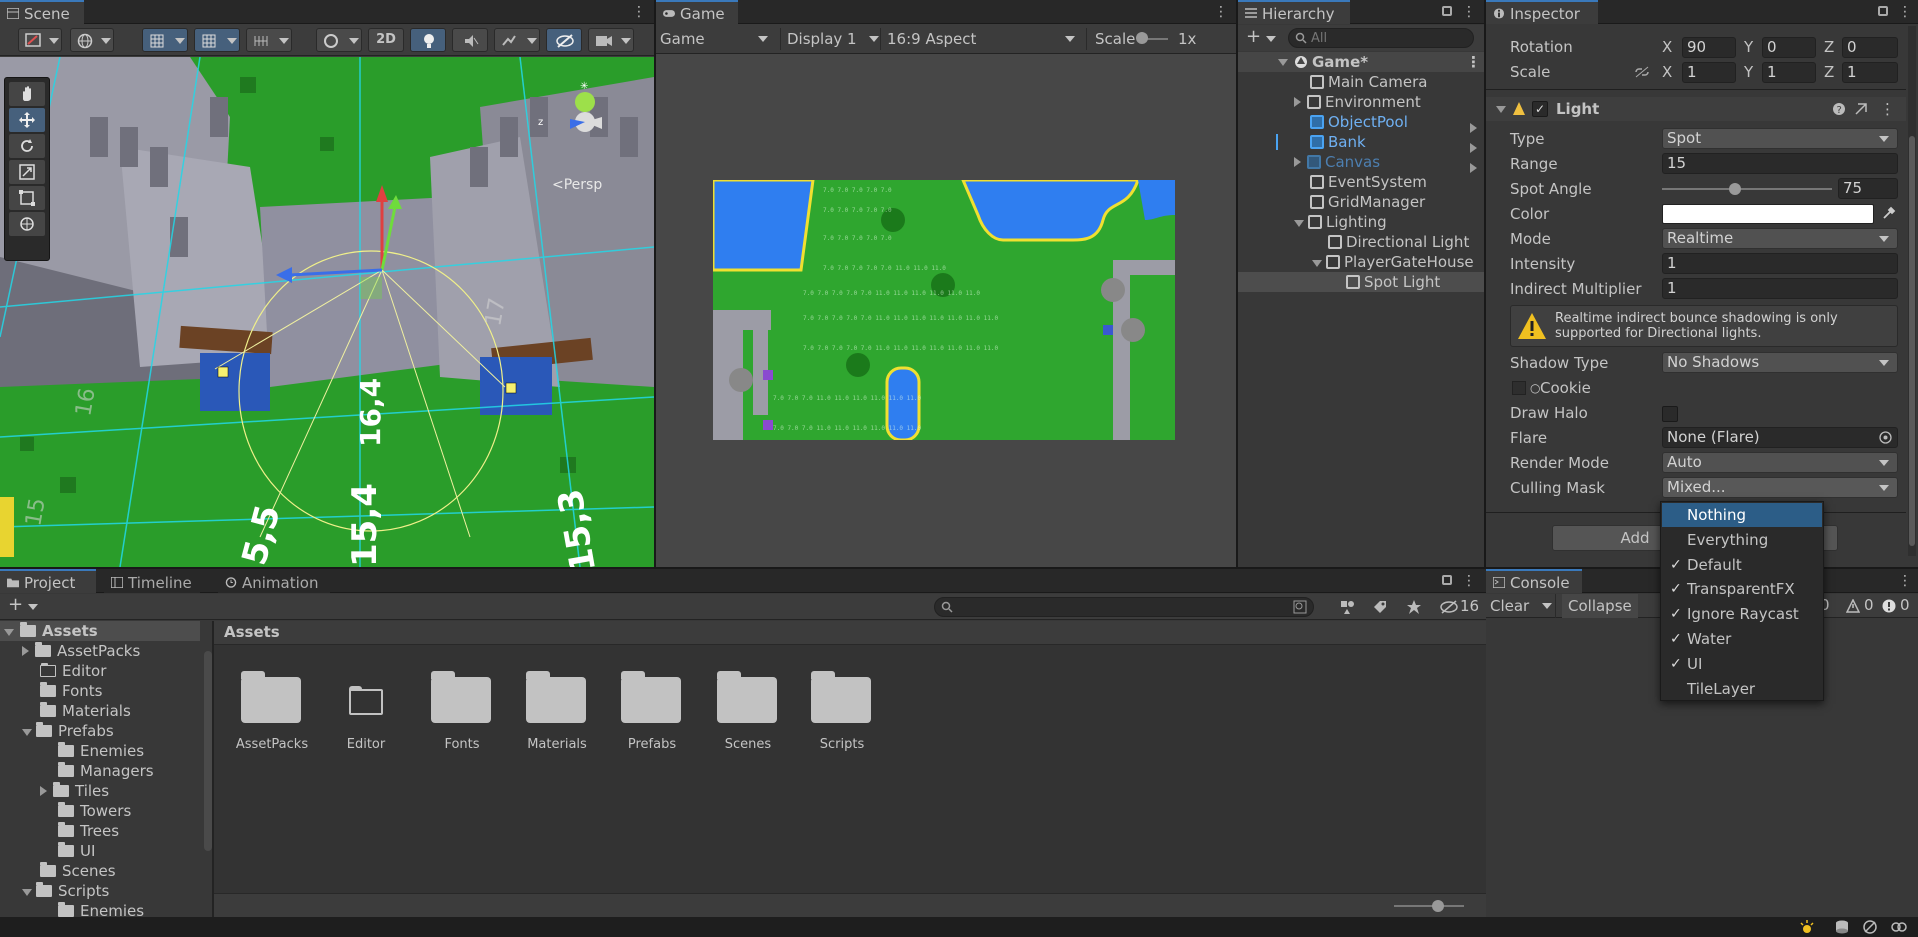  I want to click on label-tag-icon, so click(1380, 607).